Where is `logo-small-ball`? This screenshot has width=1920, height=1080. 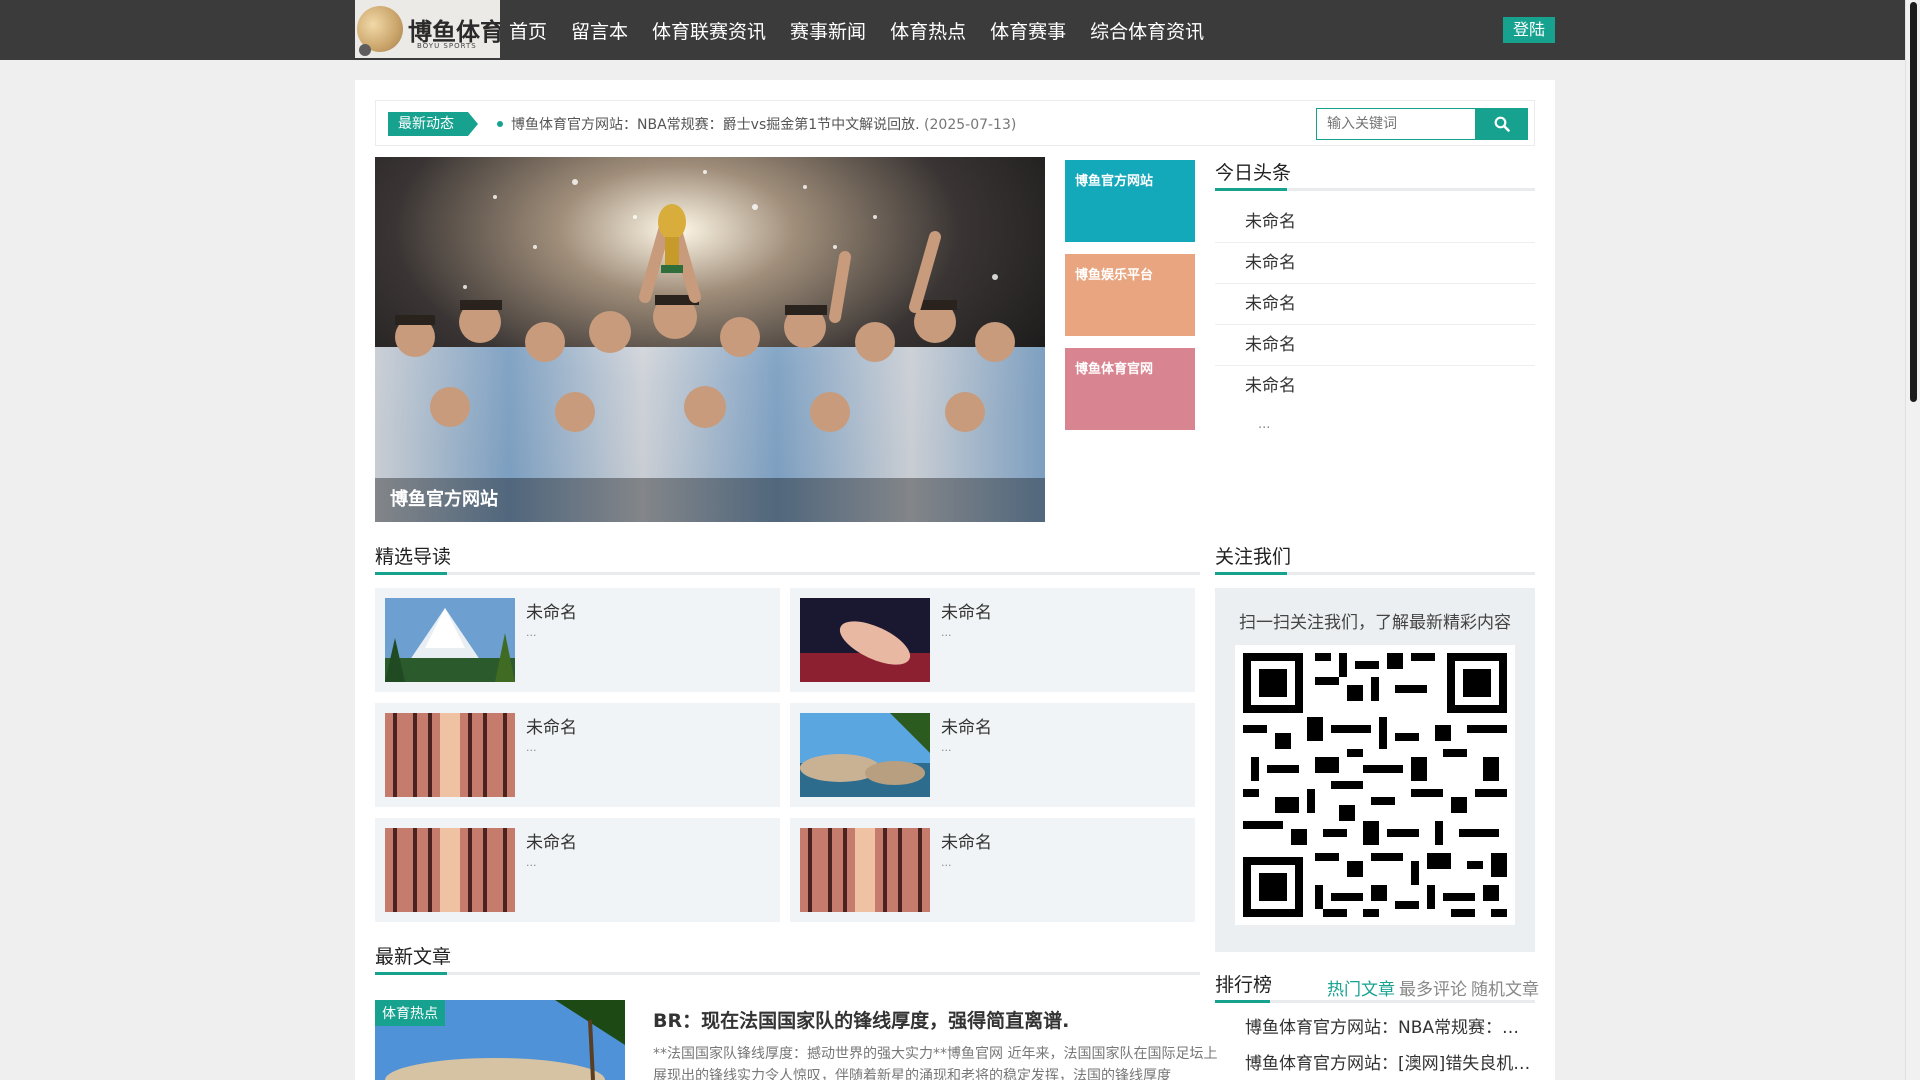 logo-small-ball is located at coordinates (365, 50).